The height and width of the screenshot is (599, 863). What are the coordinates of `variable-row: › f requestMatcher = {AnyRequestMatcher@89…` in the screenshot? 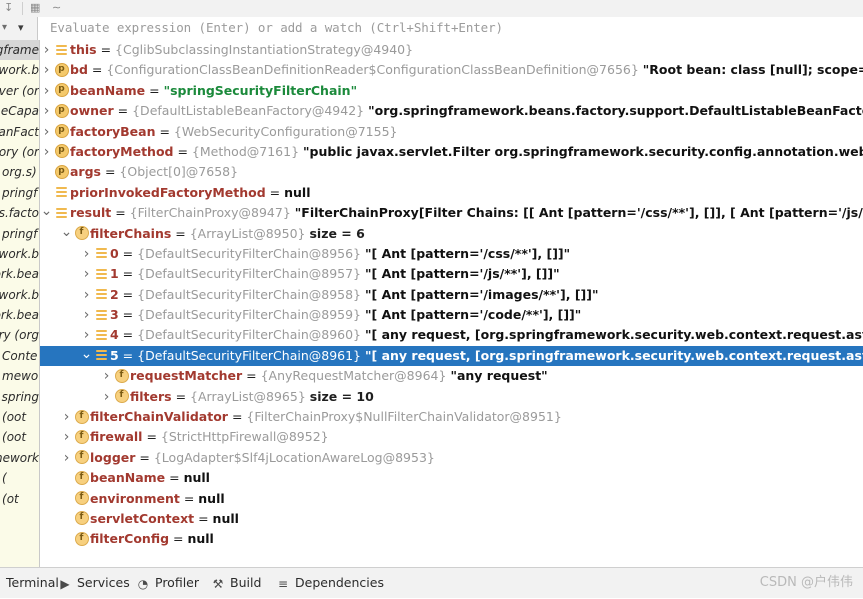 It's located at (451, 376).